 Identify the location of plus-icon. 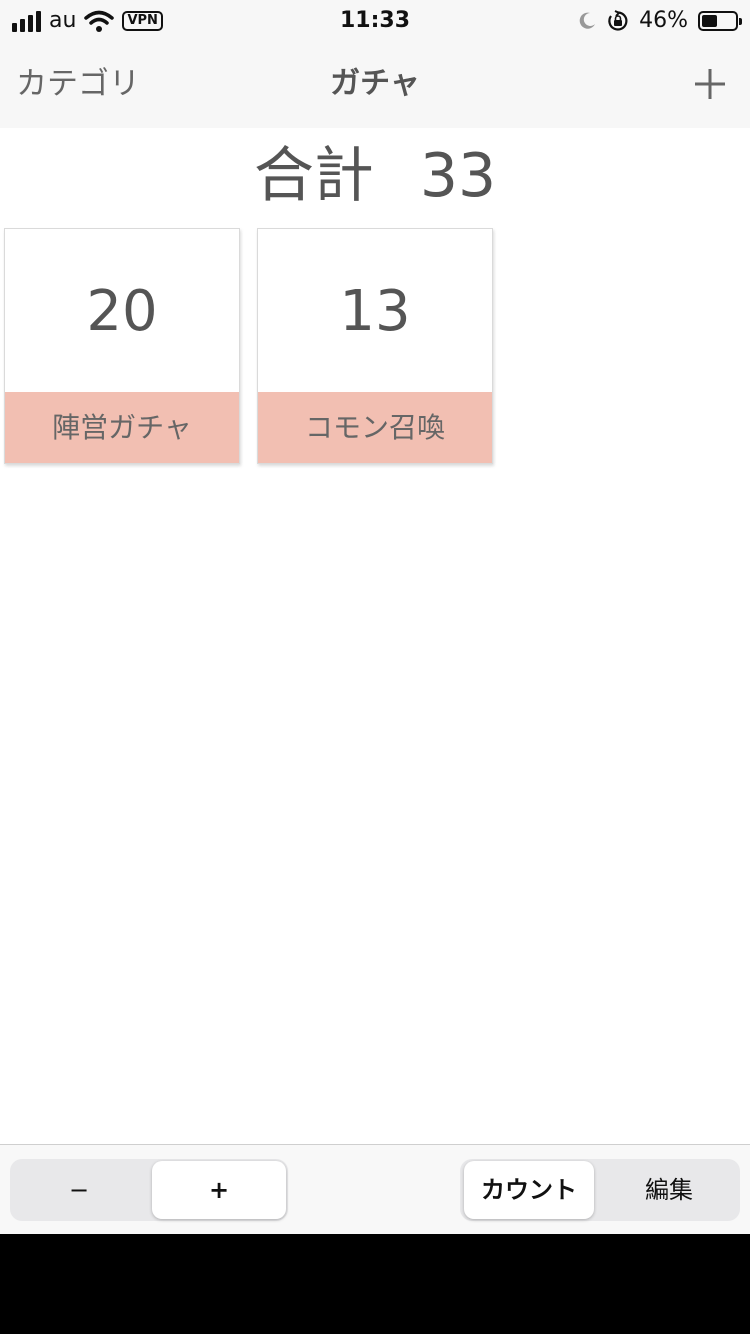
(710, 84).